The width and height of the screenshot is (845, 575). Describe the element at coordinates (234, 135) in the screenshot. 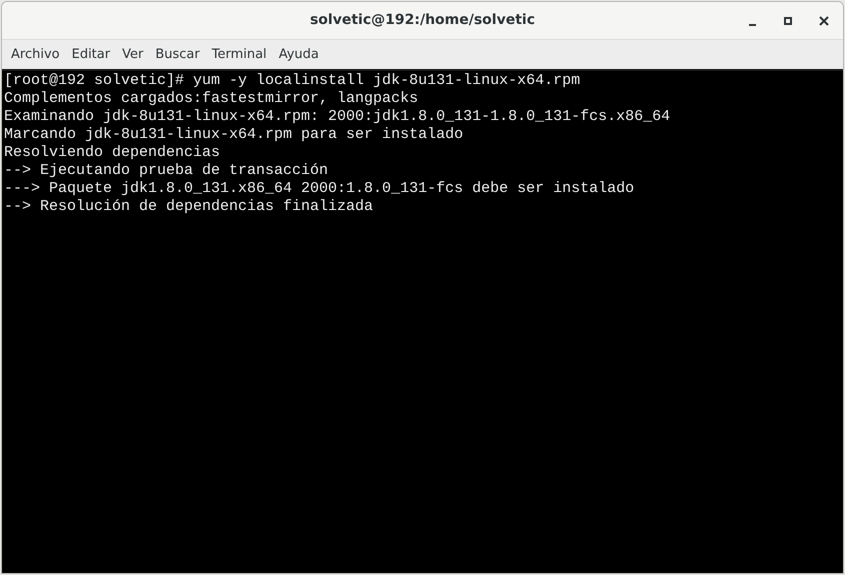

I see `terminal-line: Marcando jdk-8u131-linux-x64.rpm para ser instalado` at that location.